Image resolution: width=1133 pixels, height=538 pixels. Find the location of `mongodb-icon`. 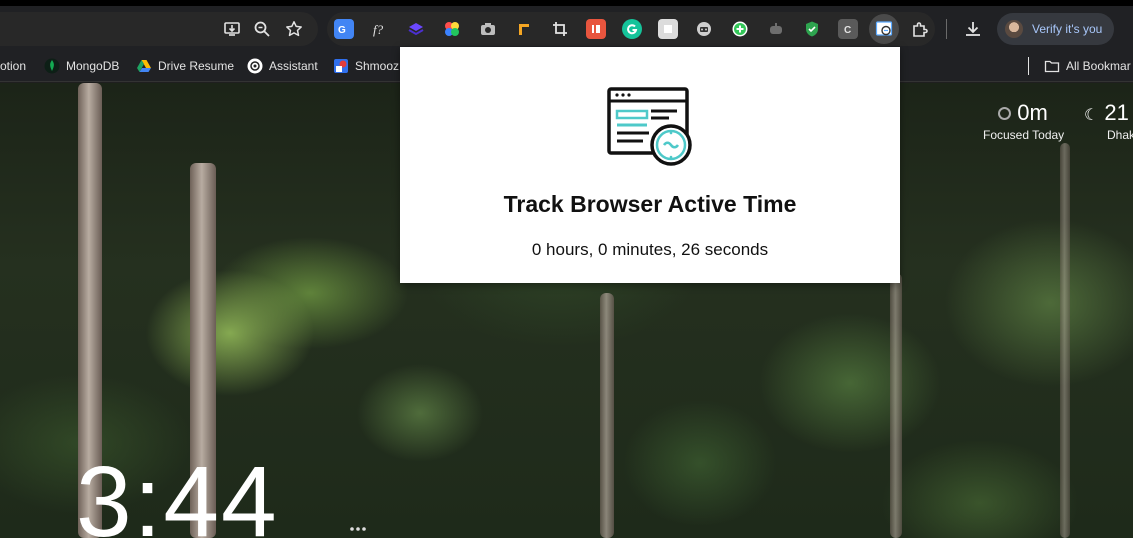

mongodb-icon is located at coordinates (52, 66).